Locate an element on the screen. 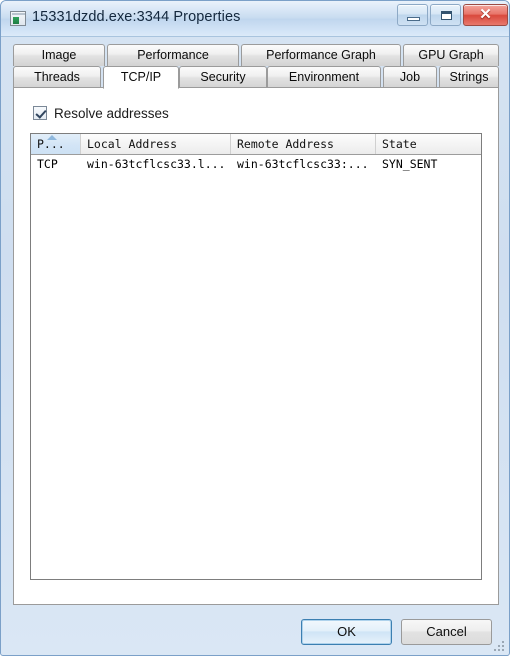  tab-strings: Strings is located at coordinates (469, 77).